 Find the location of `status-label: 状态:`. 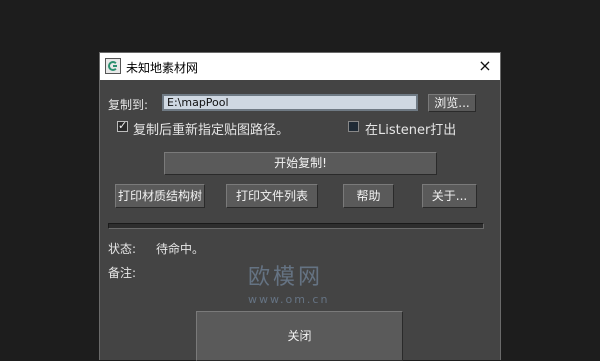

status-label: 状态: is located at coordinates (122, 249).